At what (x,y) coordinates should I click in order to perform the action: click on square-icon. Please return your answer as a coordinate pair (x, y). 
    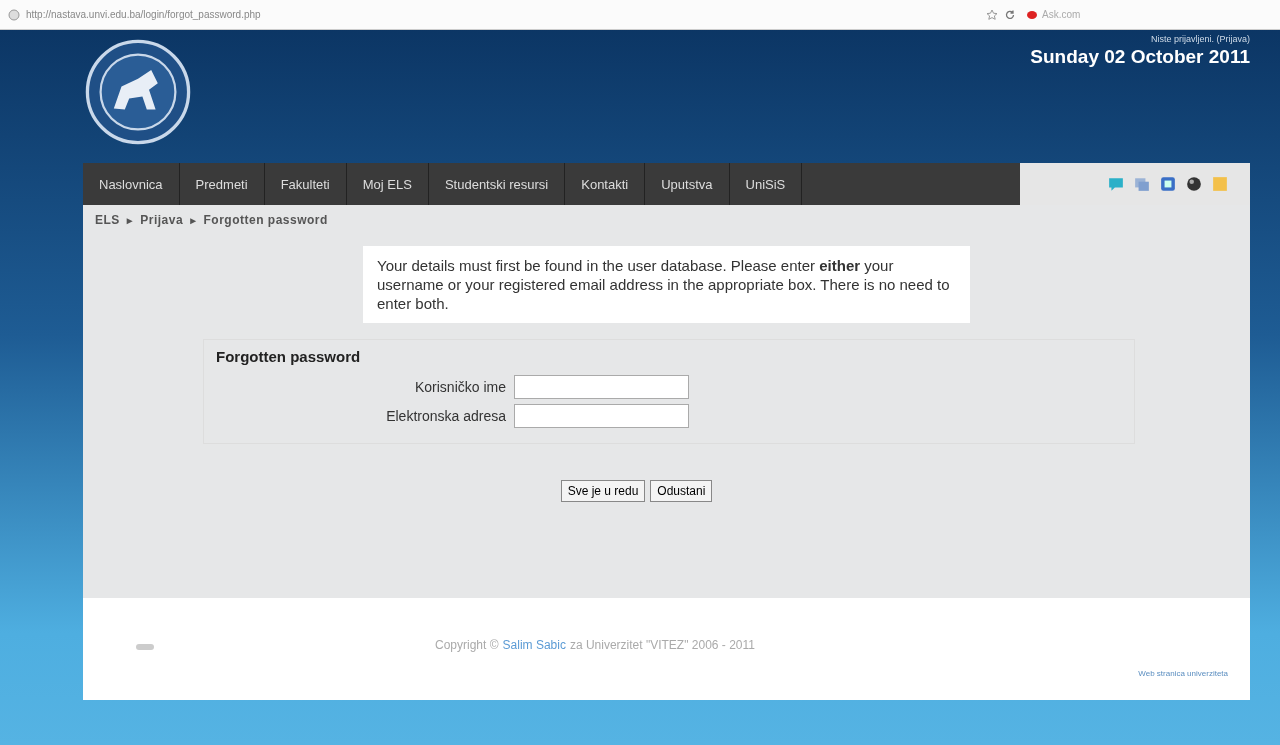
    Looking at the image, I should click on (1168, 184).